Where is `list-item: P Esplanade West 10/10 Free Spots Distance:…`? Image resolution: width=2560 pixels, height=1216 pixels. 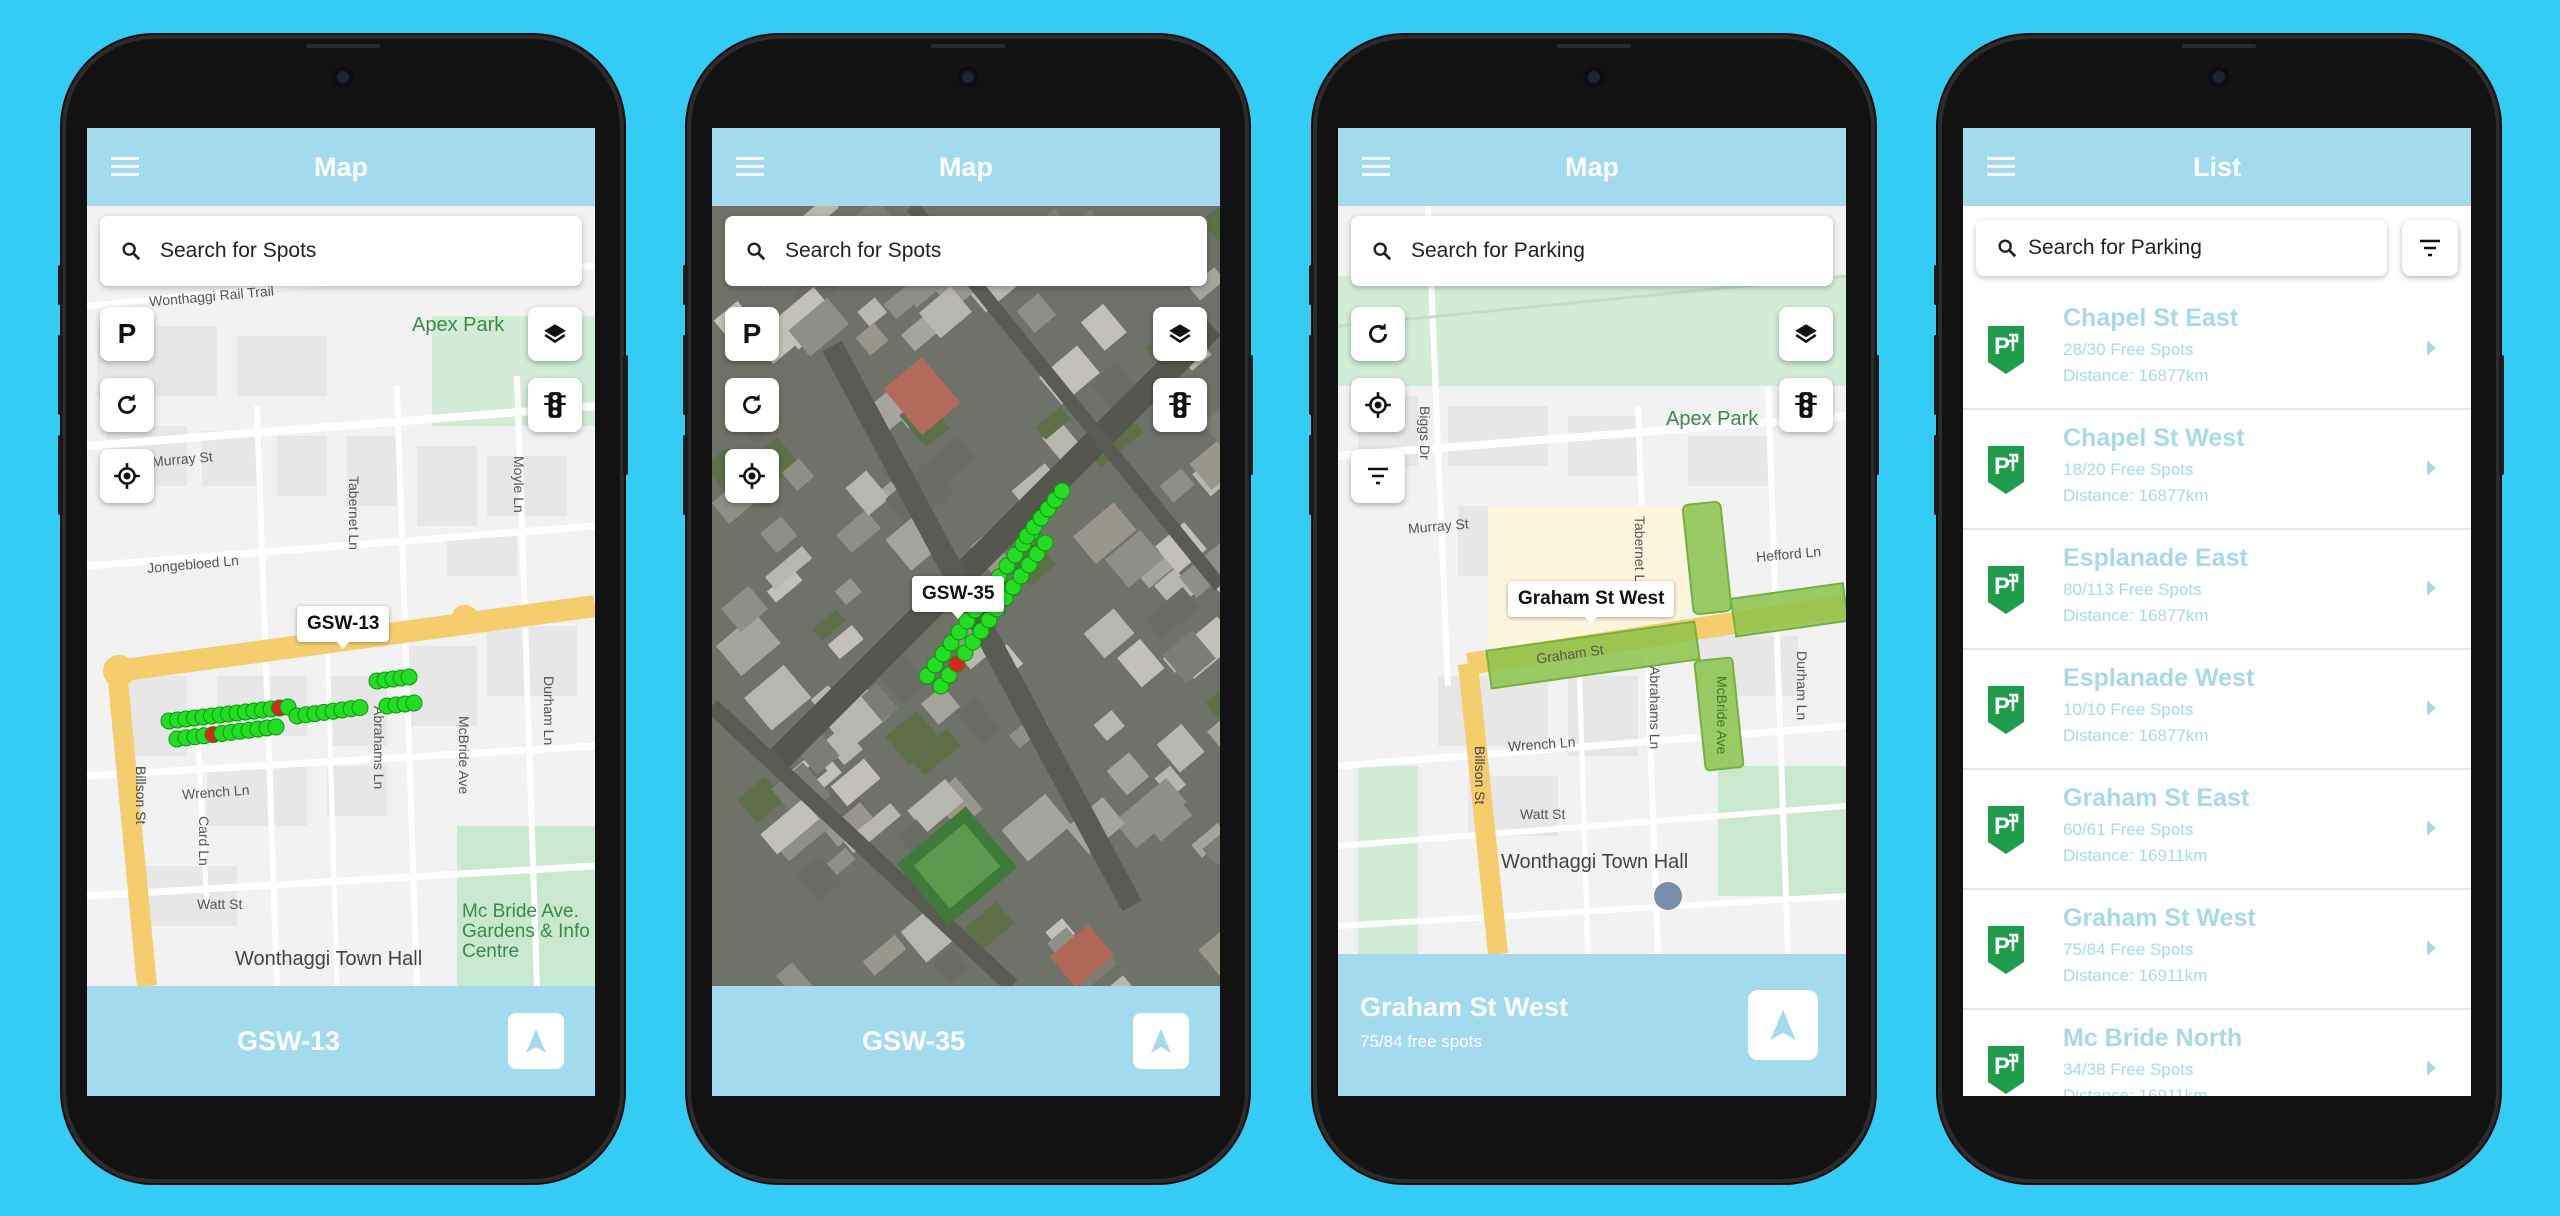 list-item: P Esplanade West 10/10 Free Spots Distance:… is located at coordinates (2217, 710).